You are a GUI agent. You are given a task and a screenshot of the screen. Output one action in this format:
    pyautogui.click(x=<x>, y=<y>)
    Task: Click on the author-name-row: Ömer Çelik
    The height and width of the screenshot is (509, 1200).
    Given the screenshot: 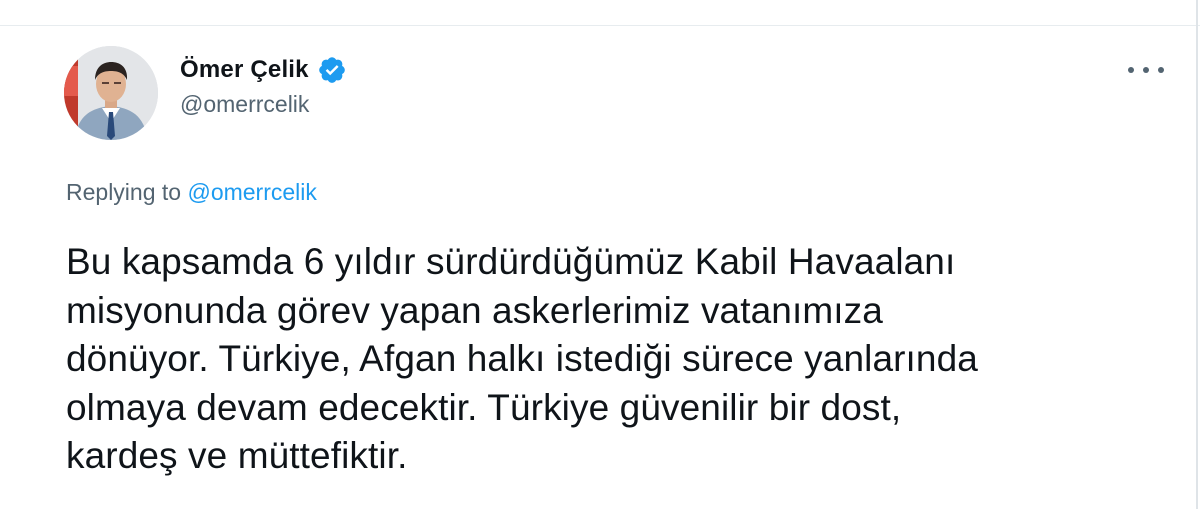 What is the action you would take?
    pyautogui.click(x=263, y=70)
    